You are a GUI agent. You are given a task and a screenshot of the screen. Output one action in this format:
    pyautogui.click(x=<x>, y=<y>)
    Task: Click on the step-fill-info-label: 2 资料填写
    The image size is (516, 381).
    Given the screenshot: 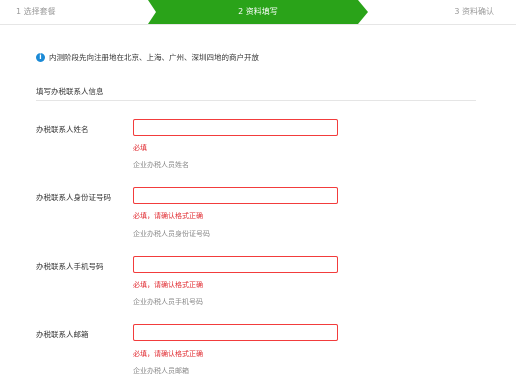 What is the action you would take?
    pyautogui.click(x=258, y=11)
    